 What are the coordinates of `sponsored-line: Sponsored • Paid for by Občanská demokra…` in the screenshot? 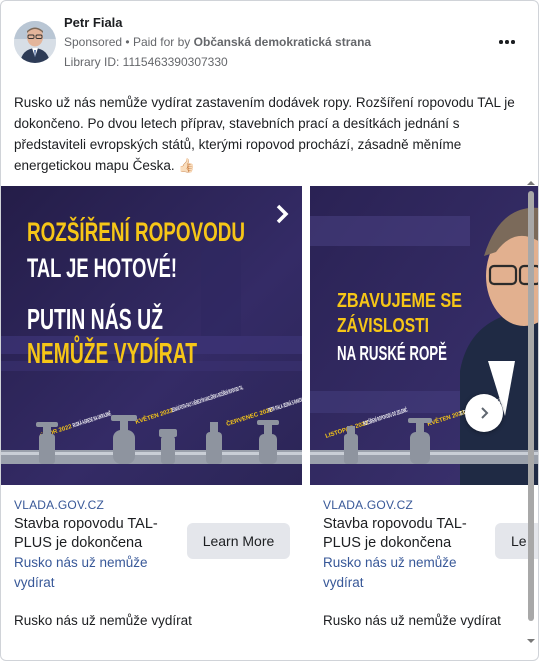 It's located at (217, 42).